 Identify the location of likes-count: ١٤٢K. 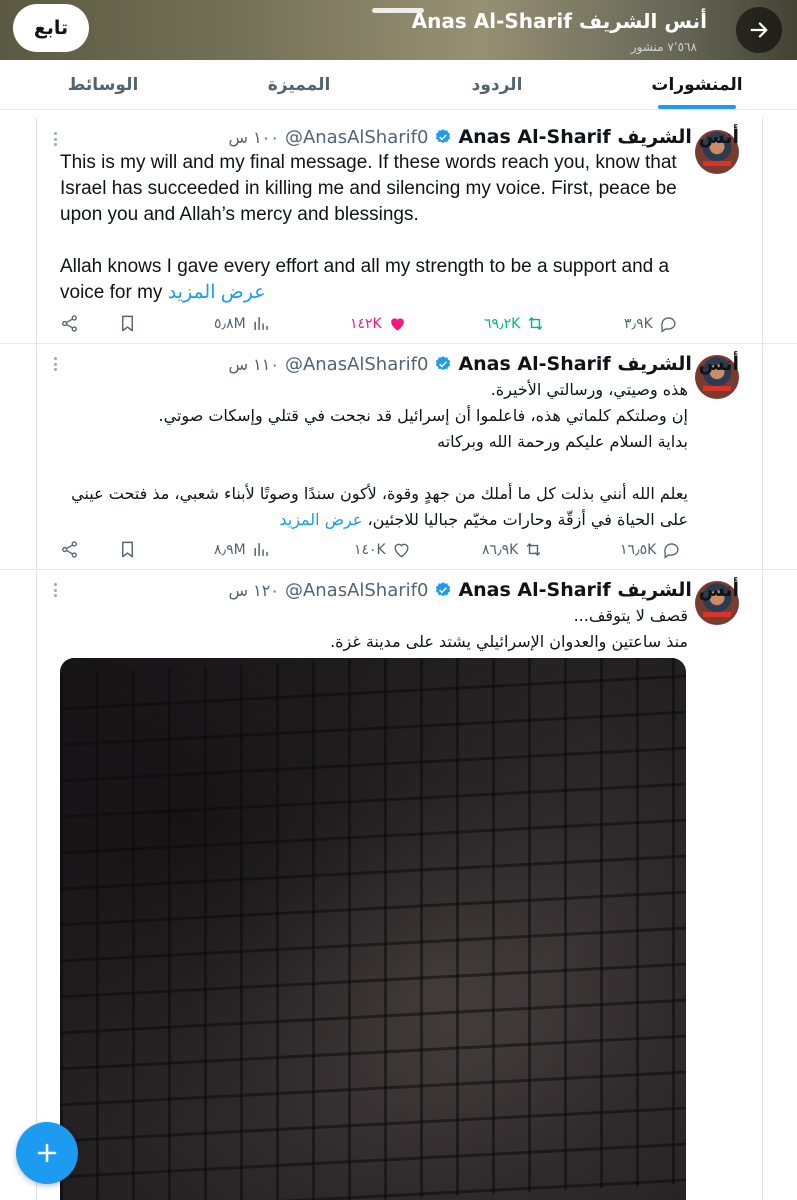
(366, 323).